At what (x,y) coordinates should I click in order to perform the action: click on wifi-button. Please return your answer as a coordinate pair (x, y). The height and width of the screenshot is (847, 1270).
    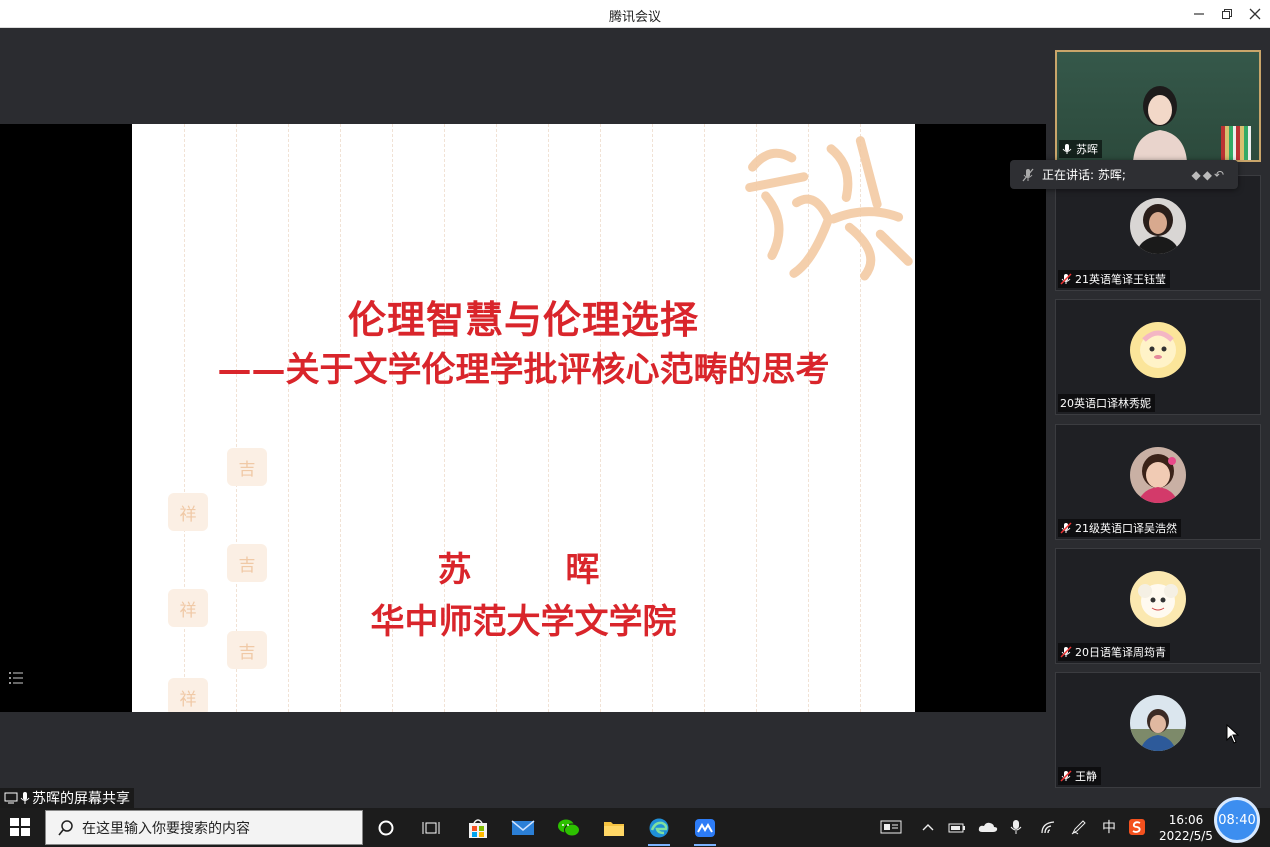
    Looking at the image, I should click on (1049, 827).